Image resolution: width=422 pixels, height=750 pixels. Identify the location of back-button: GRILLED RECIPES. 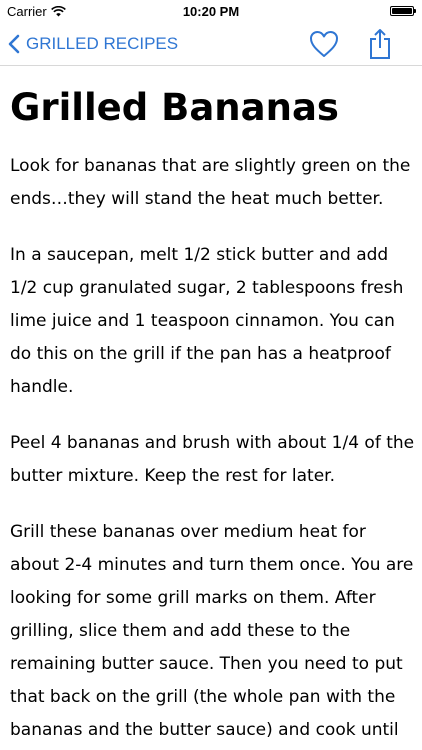
(93, 44).